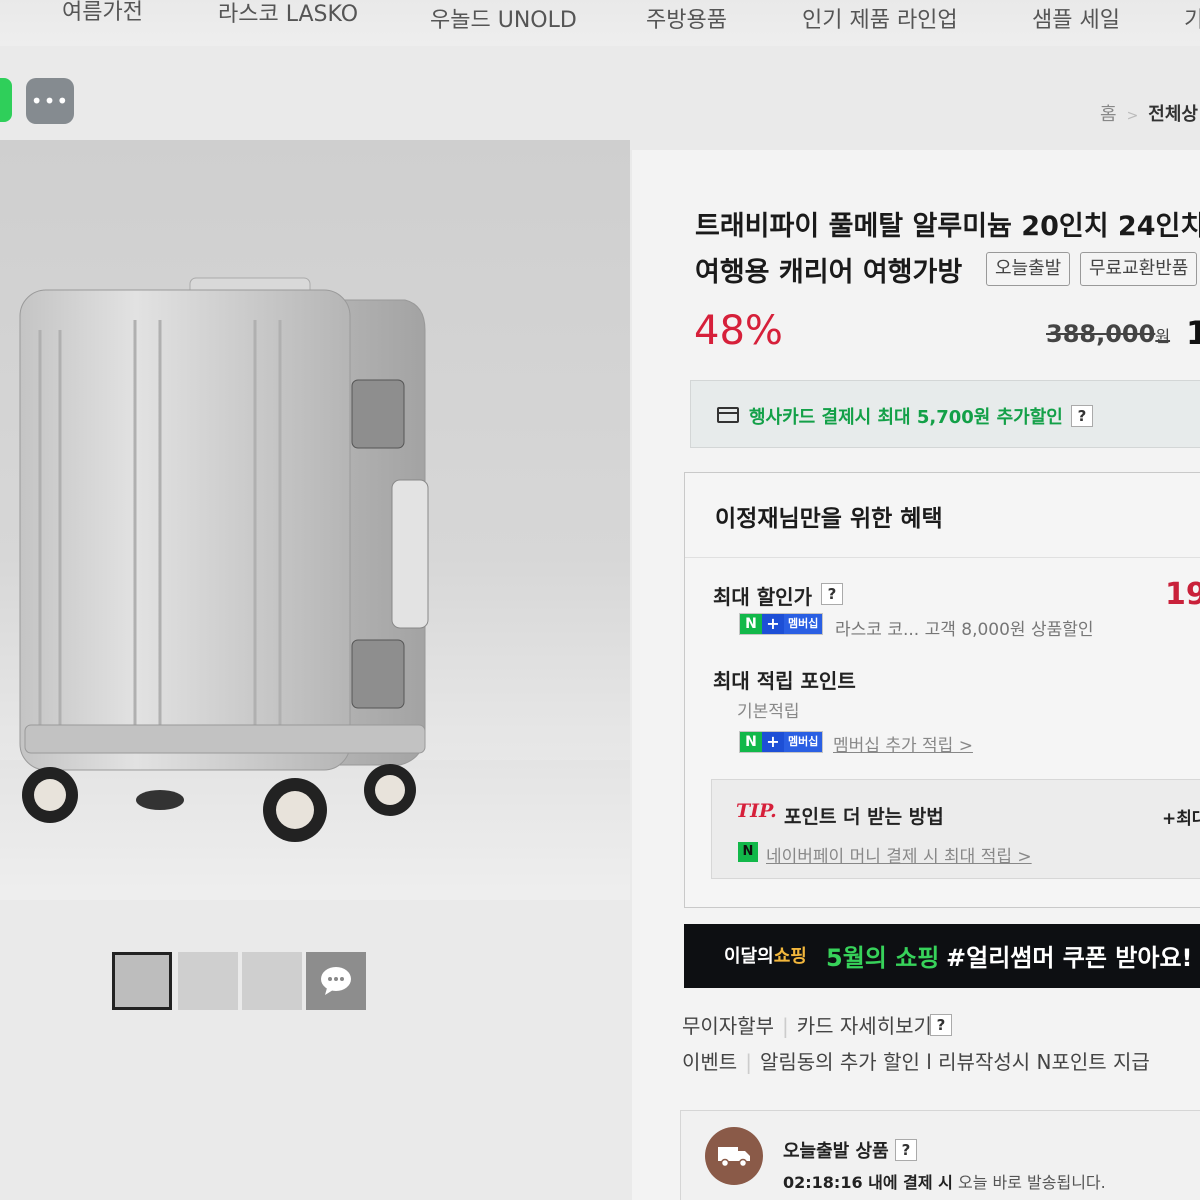 The image size is (1200, 1200). What do you see at coordinates (880, 18) in the screenshot?
I see `nav-item-popular-lineup: 인기 제품 라인업` at bounding box center [880, 18].